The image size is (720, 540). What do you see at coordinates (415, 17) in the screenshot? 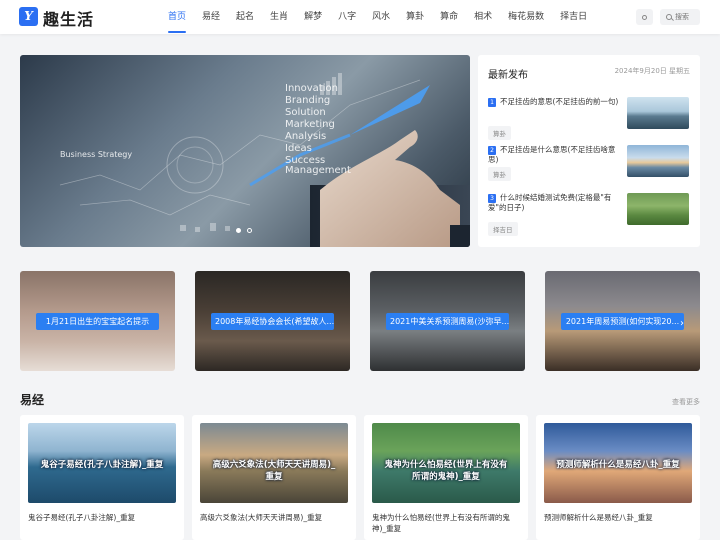
I see `nav-item-suangua: 算卦` at bounding box center [415, 17].